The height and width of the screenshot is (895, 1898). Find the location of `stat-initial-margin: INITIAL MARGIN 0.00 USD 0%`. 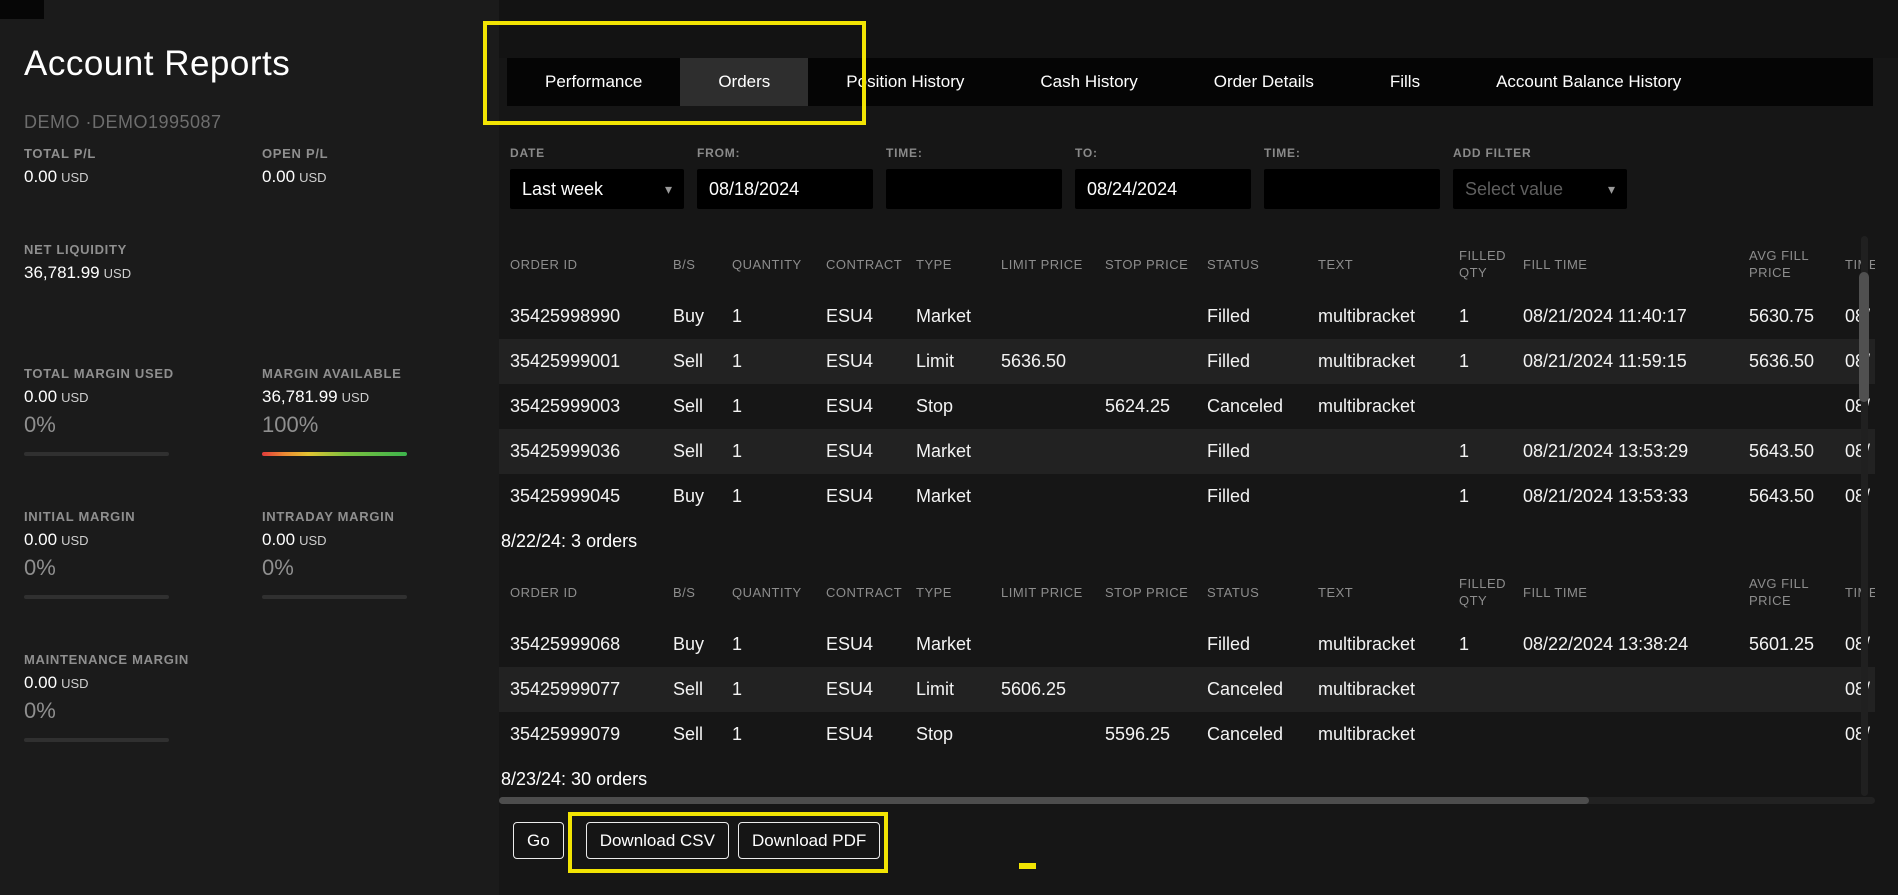

stat-initial-margin: INITIAL MARGIN 0.00 USD 0% is located at coordinates (143, 554).